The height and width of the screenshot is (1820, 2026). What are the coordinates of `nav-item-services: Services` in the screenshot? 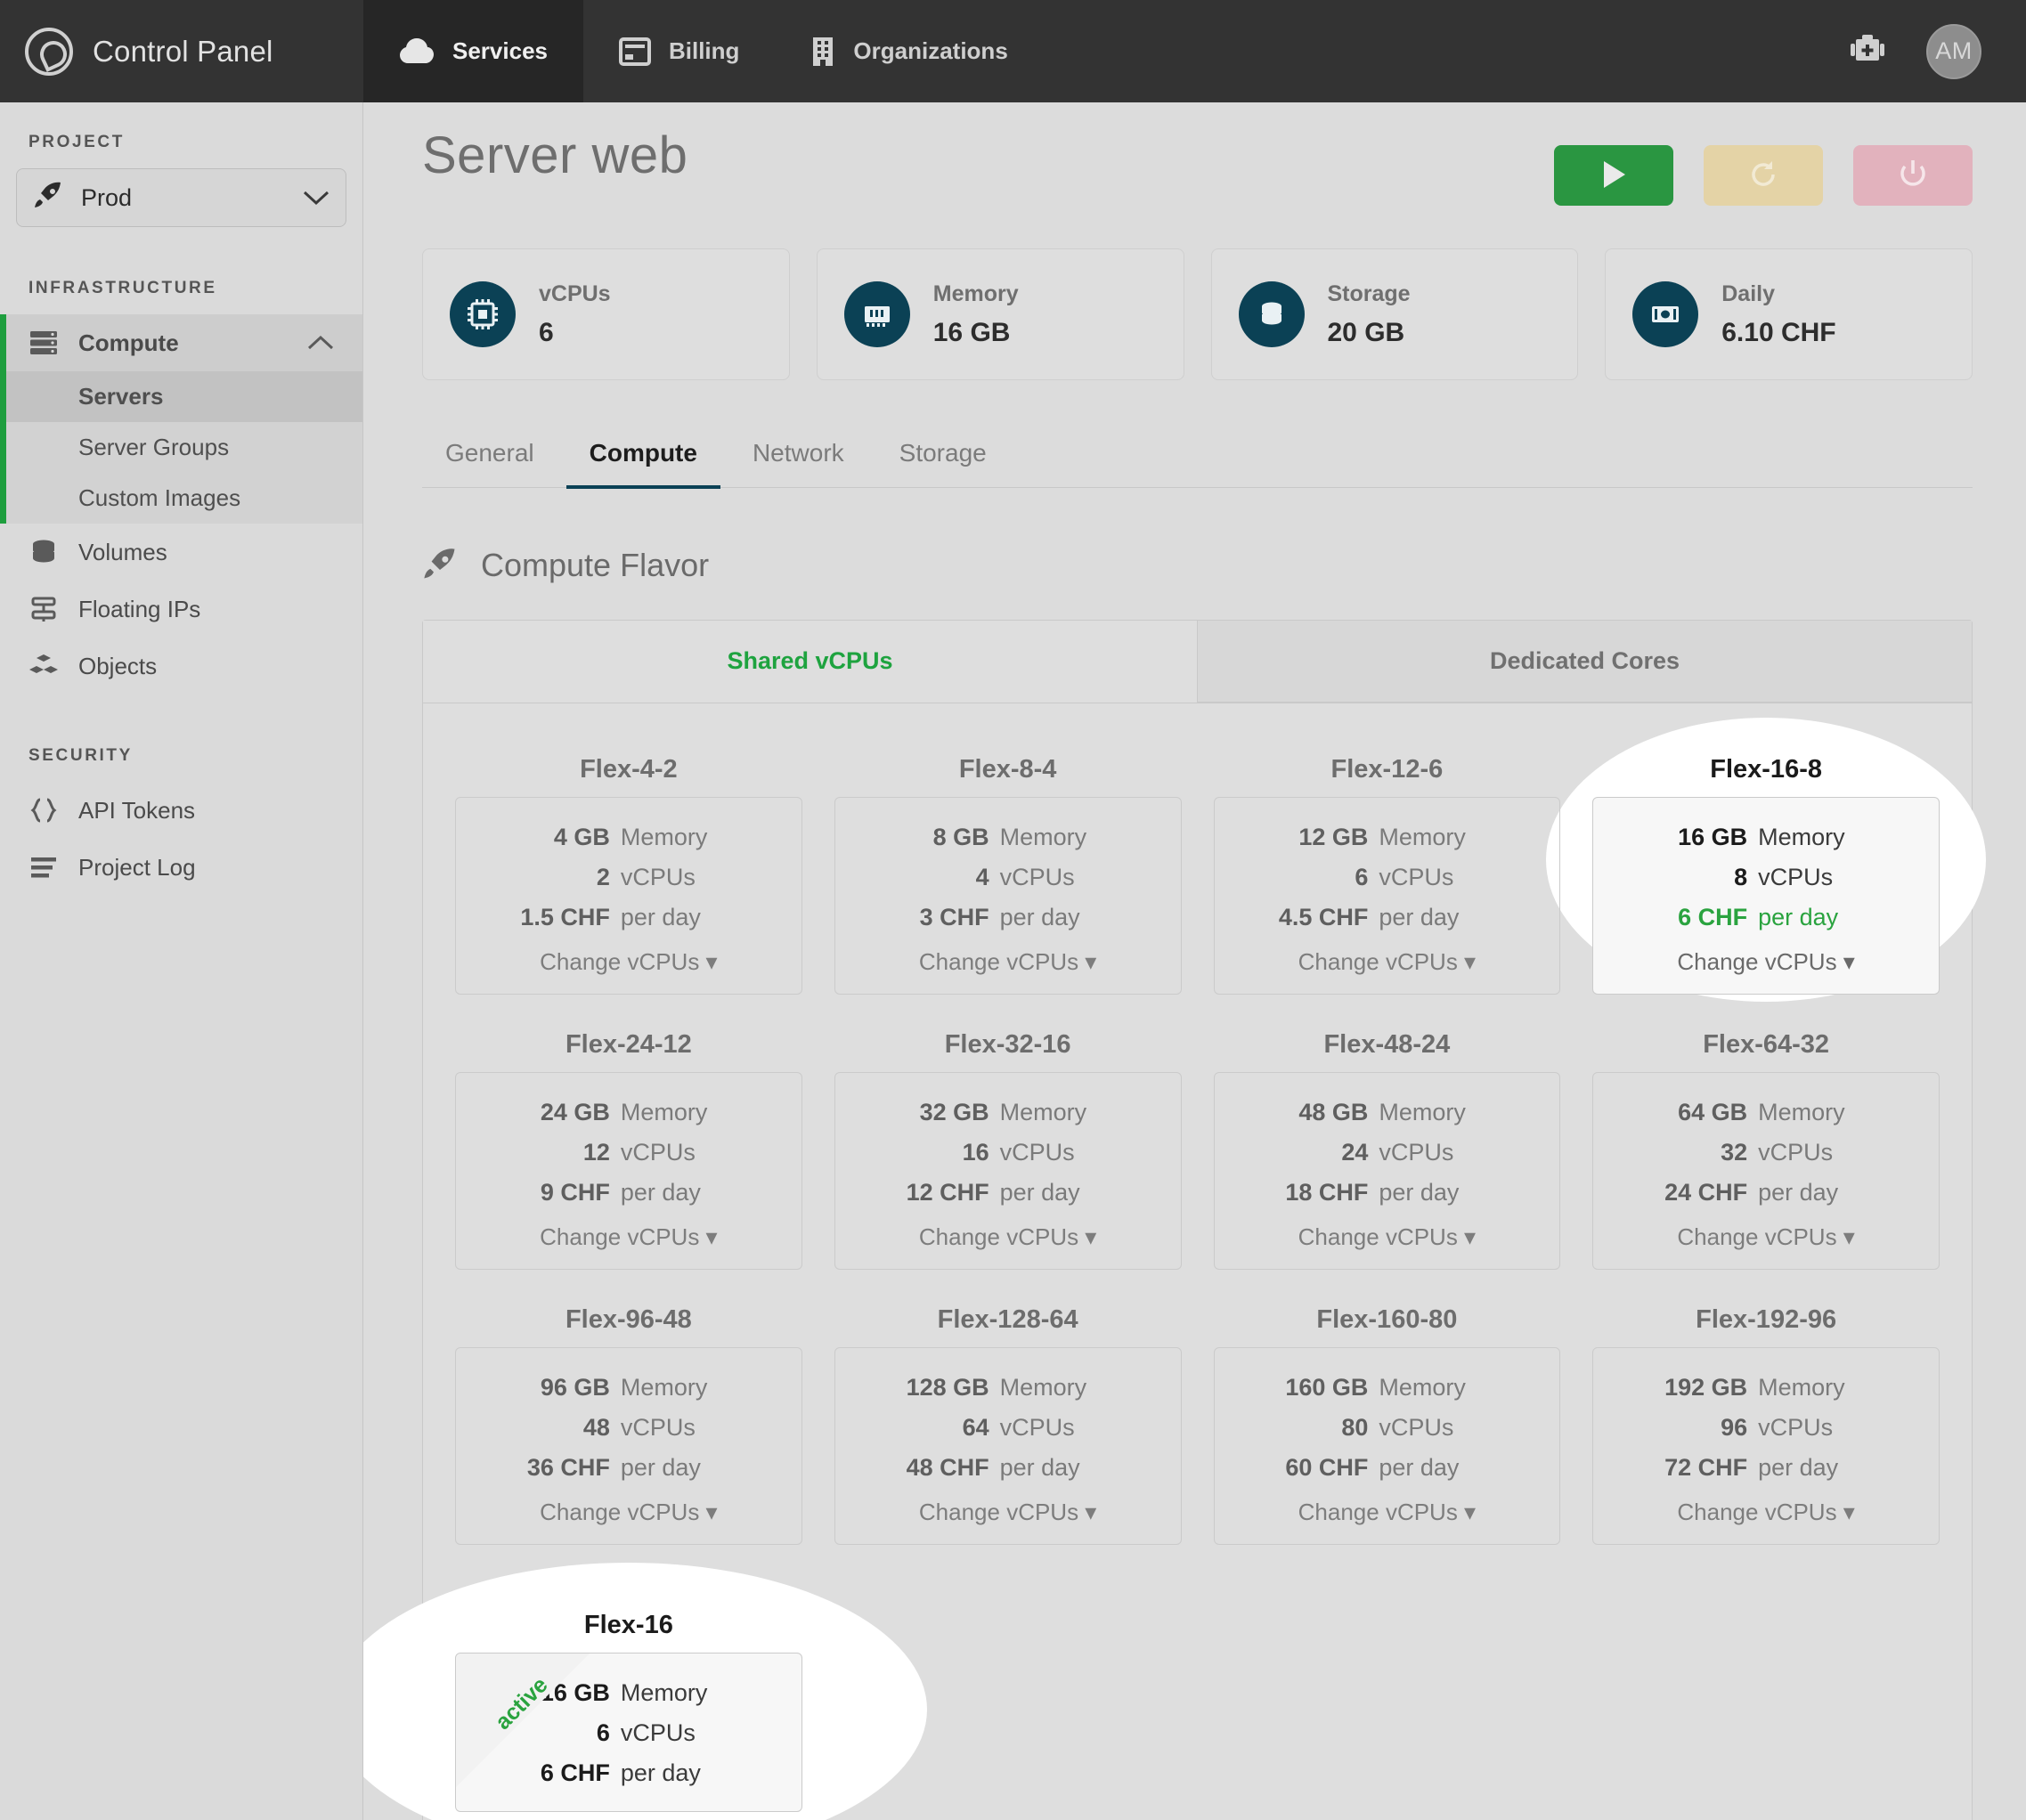 It's located at (473, 51).